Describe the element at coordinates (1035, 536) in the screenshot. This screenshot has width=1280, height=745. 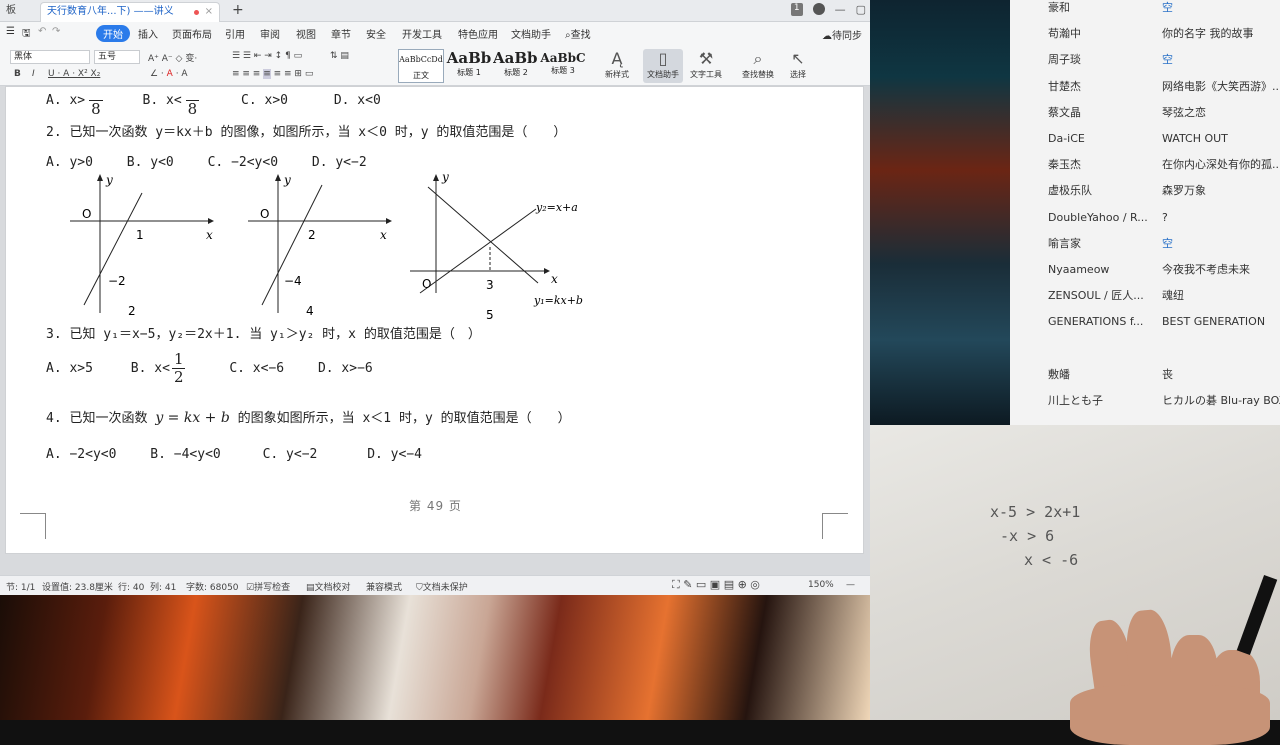
I see `handwritten-work: x-5 > 2x+1 -x > 6 x < -6` at that location.